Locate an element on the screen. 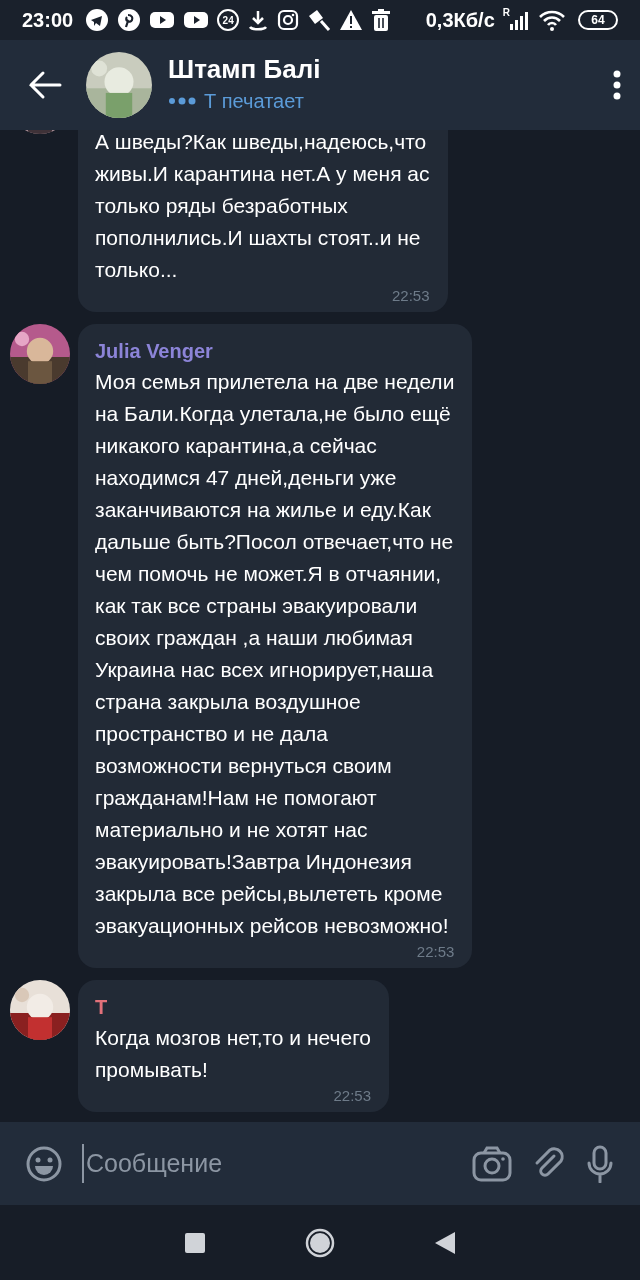 This screenshot has height=1280, width=640. notification-badge: 24 is located at coordinates (228, 20).